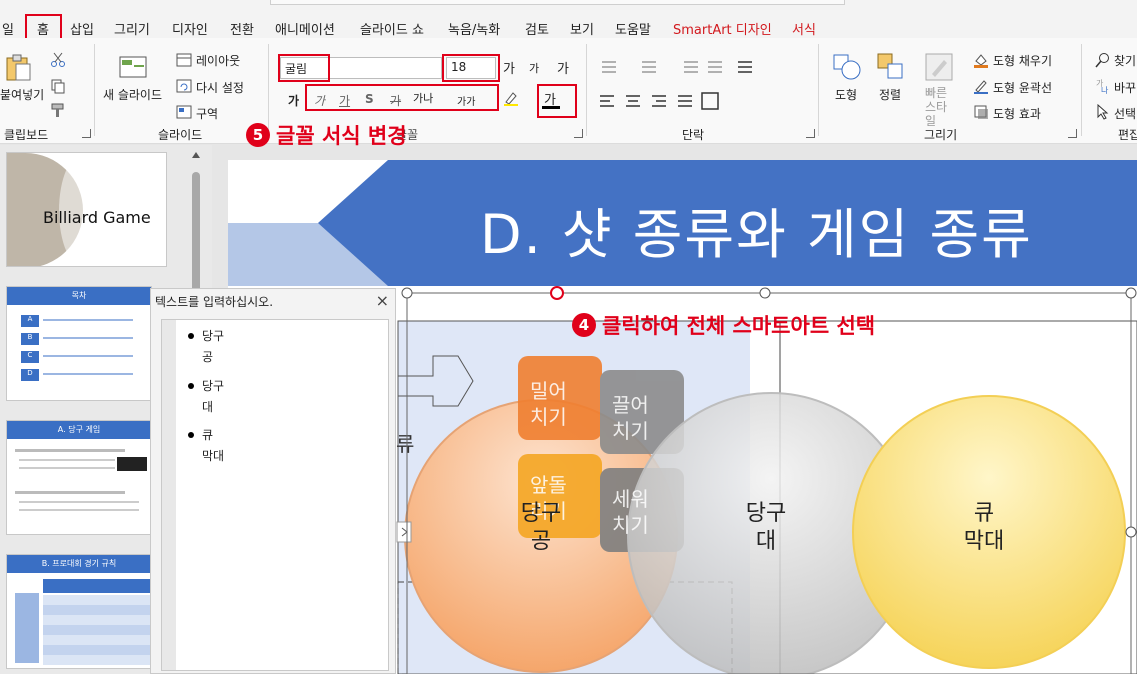  Describe the element at coordinates (133, 67) in the screenshot. I see `new-slide-icon` at that location.